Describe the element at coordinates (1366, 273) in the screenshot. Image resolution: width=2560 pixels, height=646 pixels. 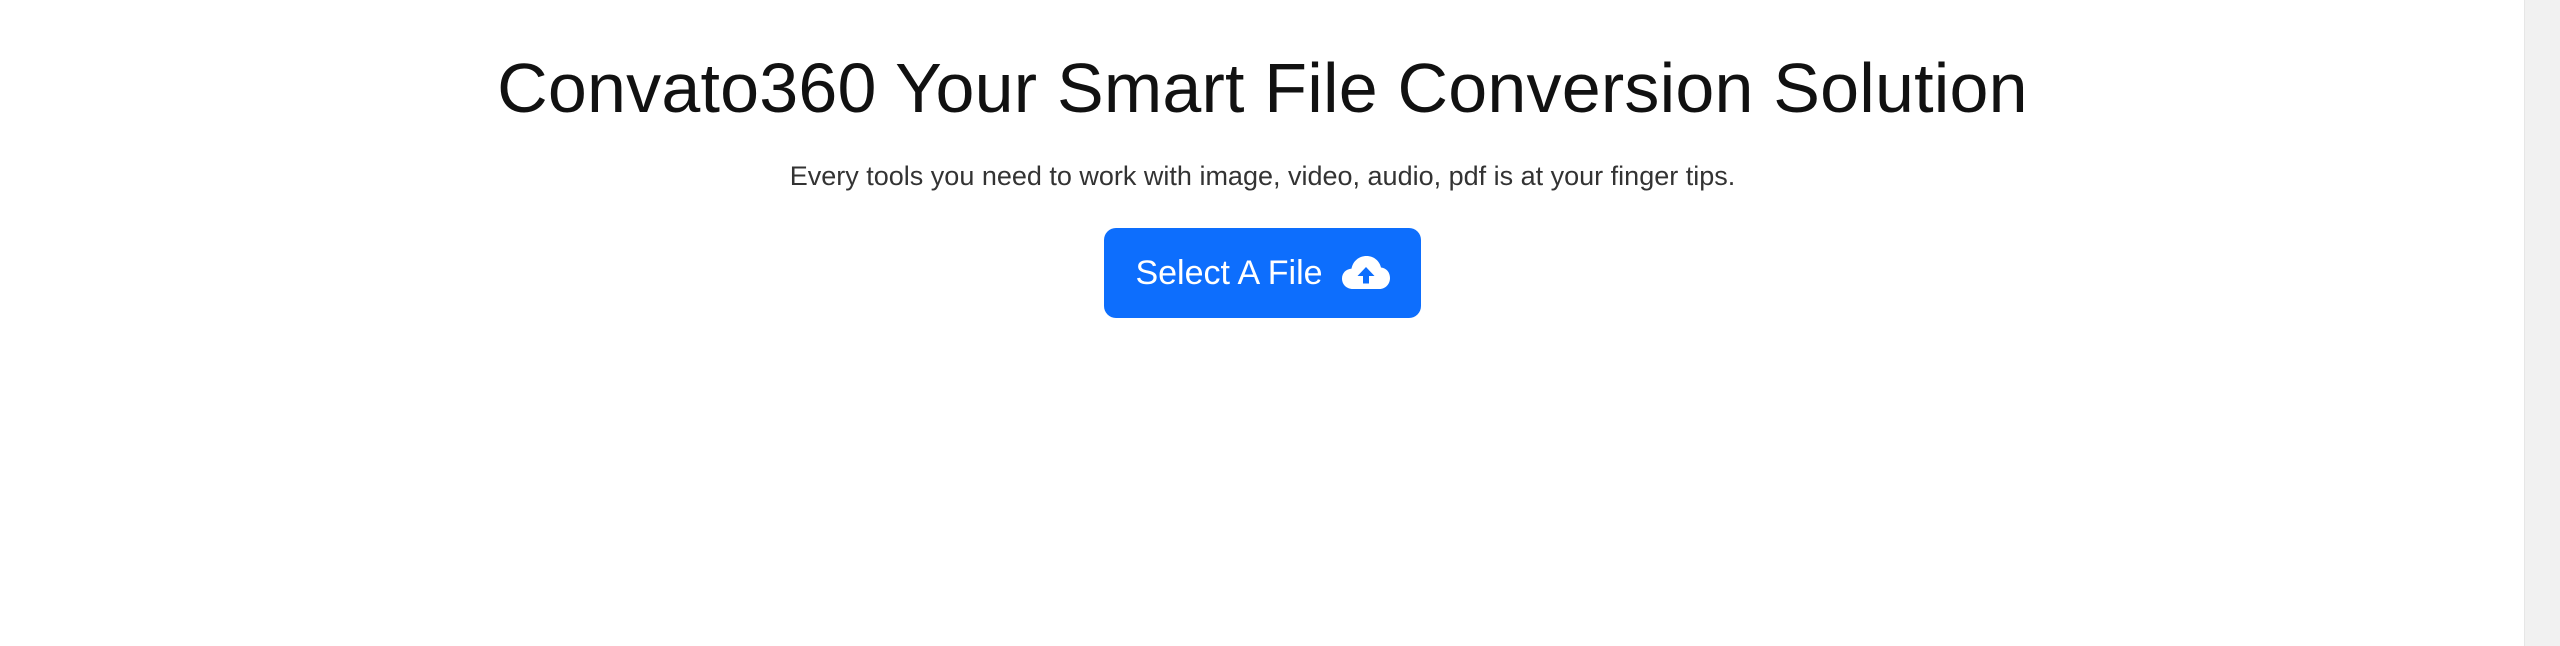
I see `cloud-upload-icon` at that location.